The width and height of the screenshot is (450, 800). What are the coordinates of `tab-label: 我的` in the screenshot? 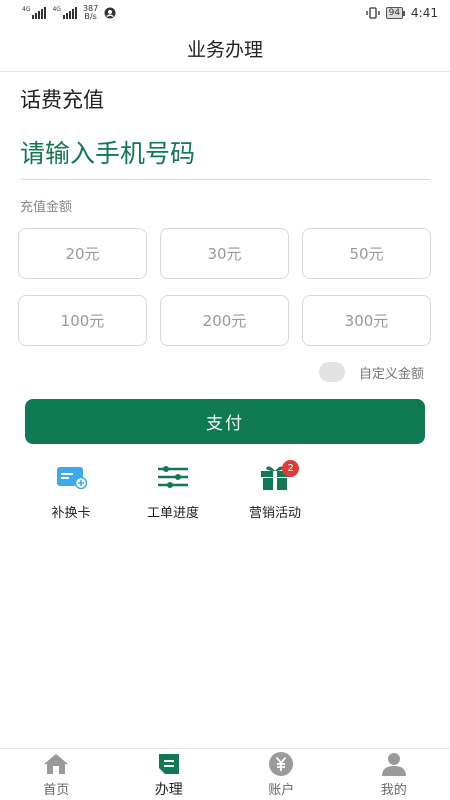 It's located at (393, 790).